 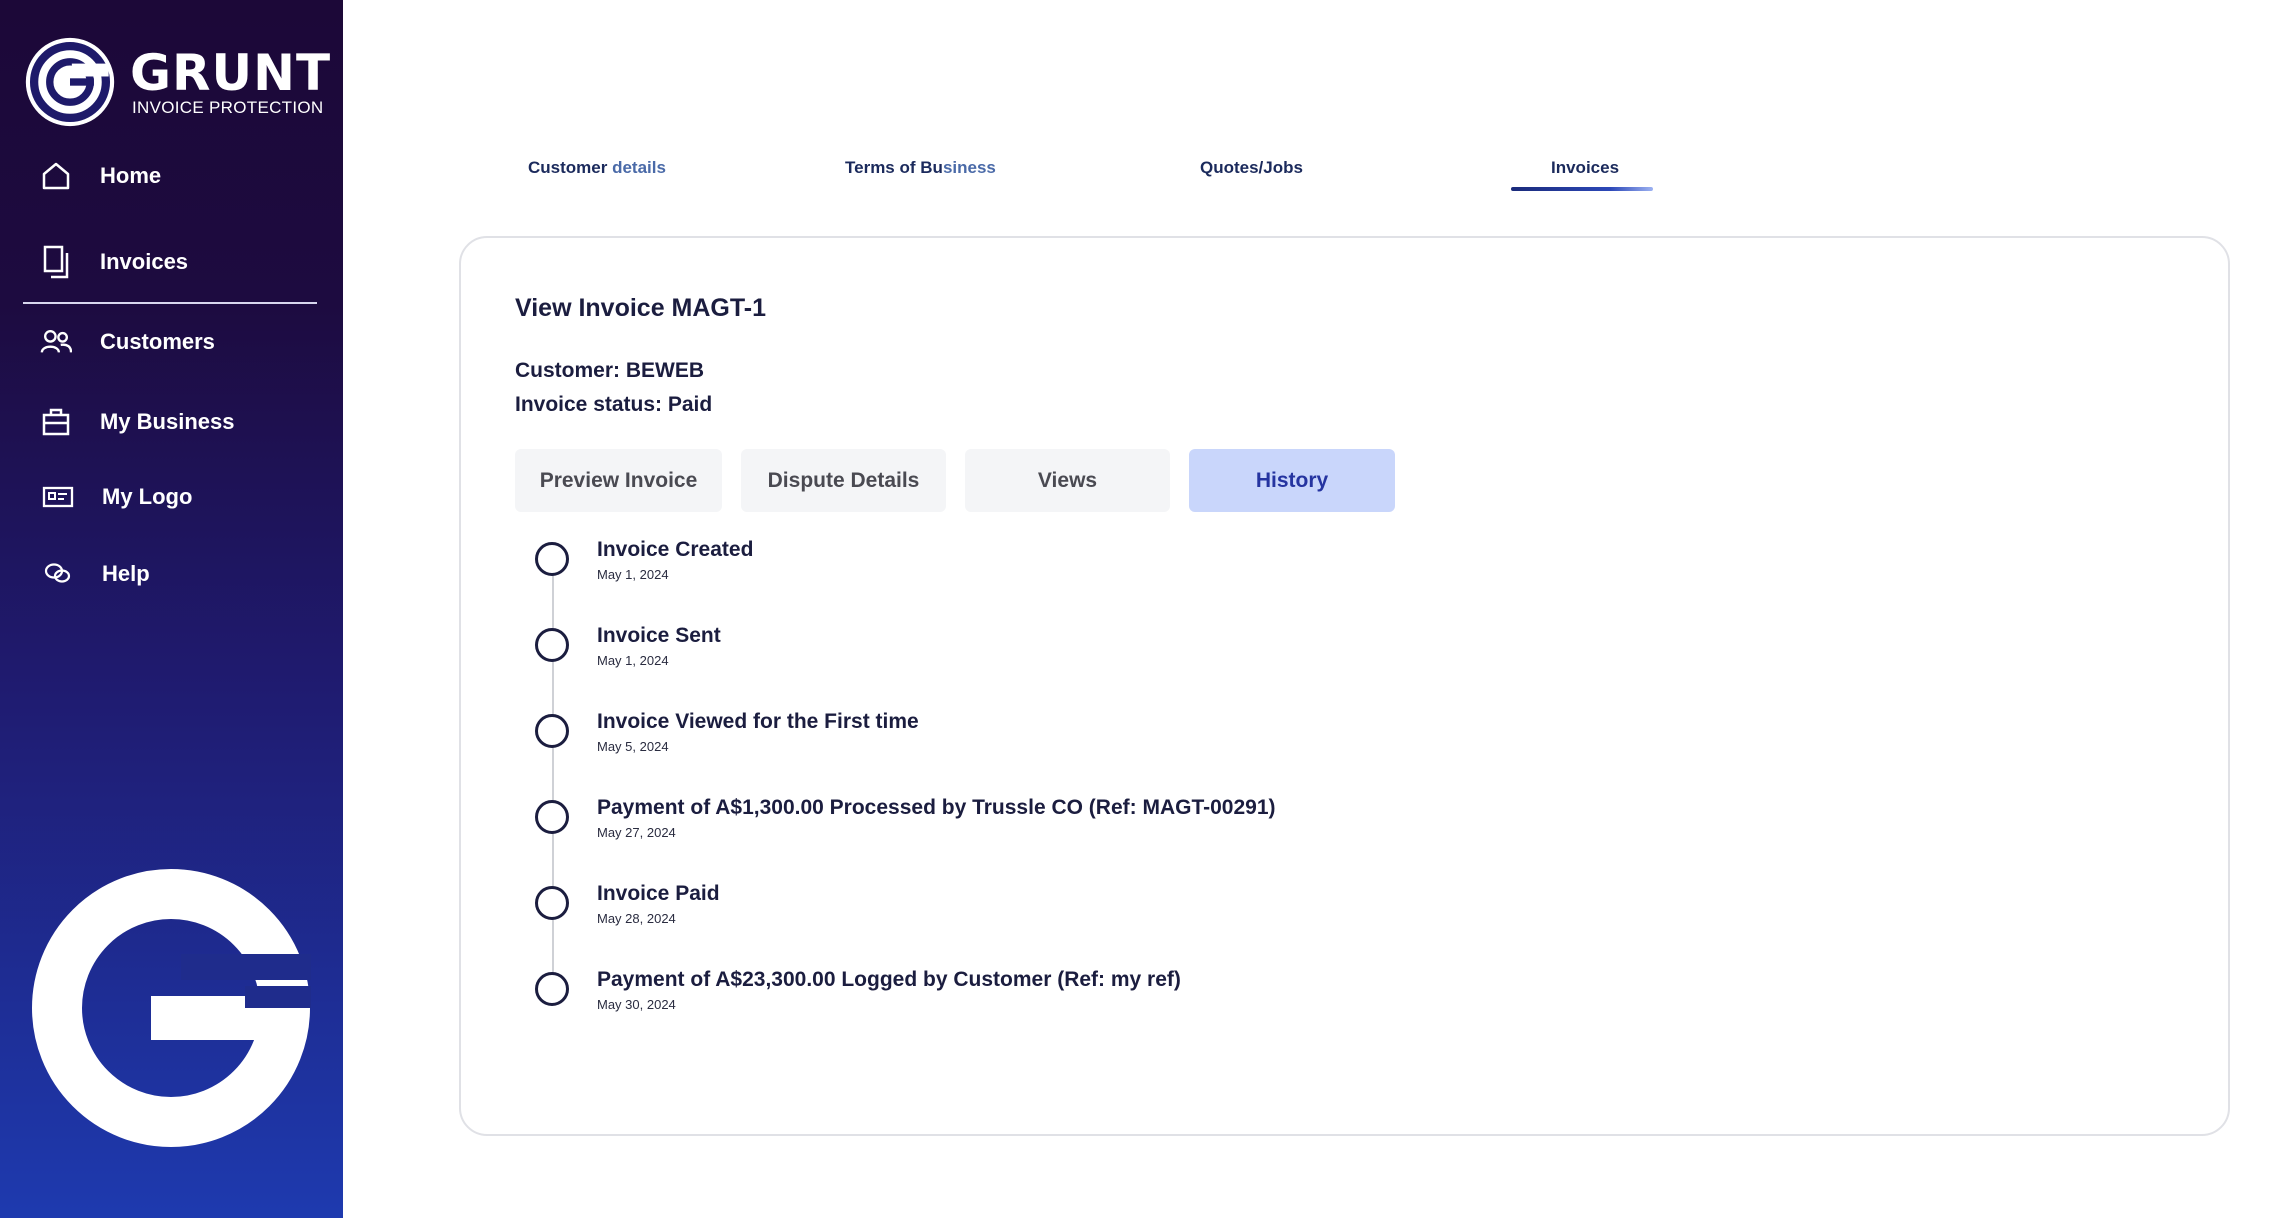 I want to click on timeline-item-date: May 28, 2024, so click(x=636, y=918).